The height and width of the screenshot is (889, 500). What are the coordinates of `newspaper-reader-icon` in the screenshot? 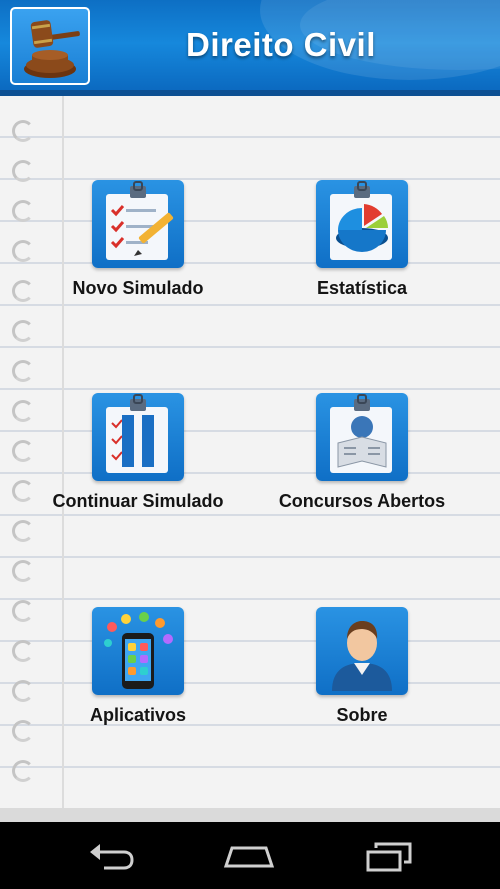 It's located at (361, 433).